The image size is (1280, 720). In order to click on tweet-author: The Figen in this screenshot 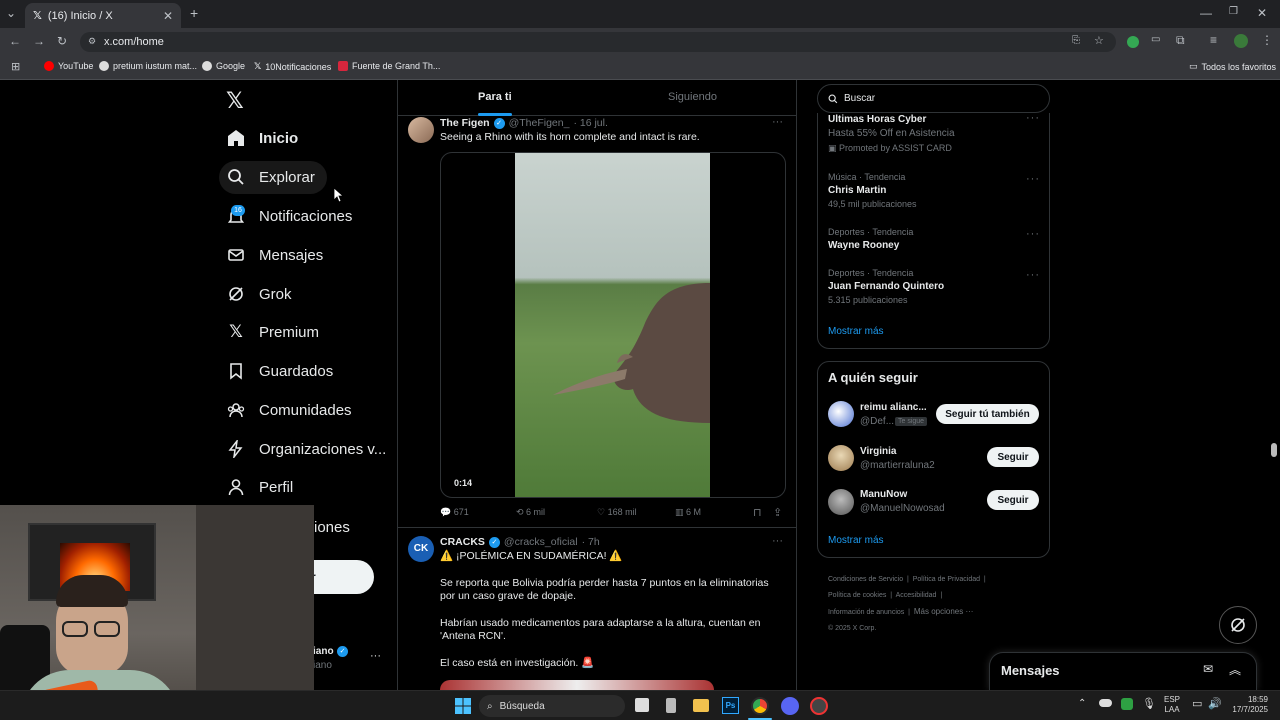, I will do `click(465, 123)`.